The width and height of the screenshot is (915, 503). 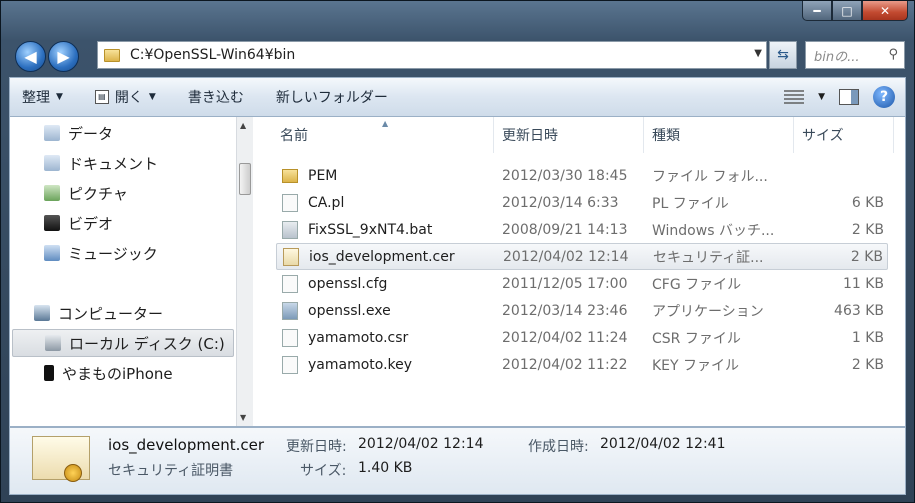 I want to click on command-bar: 整理 ▼ ▤ 開く ▼ 書き込む 新しいフォルダー ▼ ?, so click(x=457, y=97).